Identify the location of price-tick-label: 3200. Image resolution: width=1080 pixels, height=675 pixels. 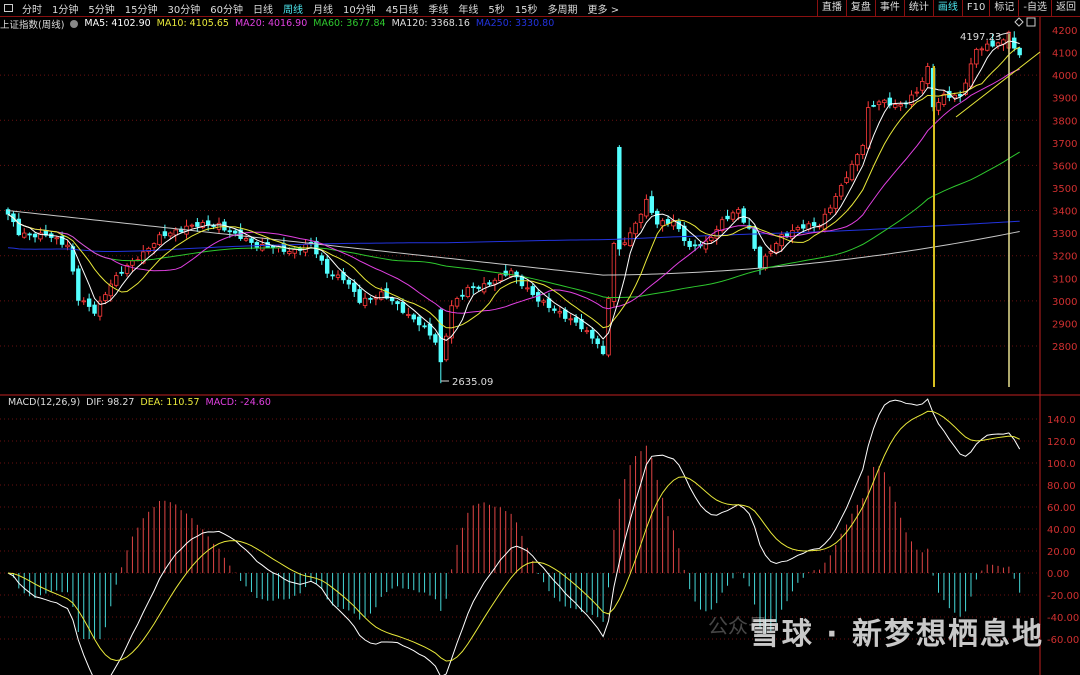
(1064, 257).